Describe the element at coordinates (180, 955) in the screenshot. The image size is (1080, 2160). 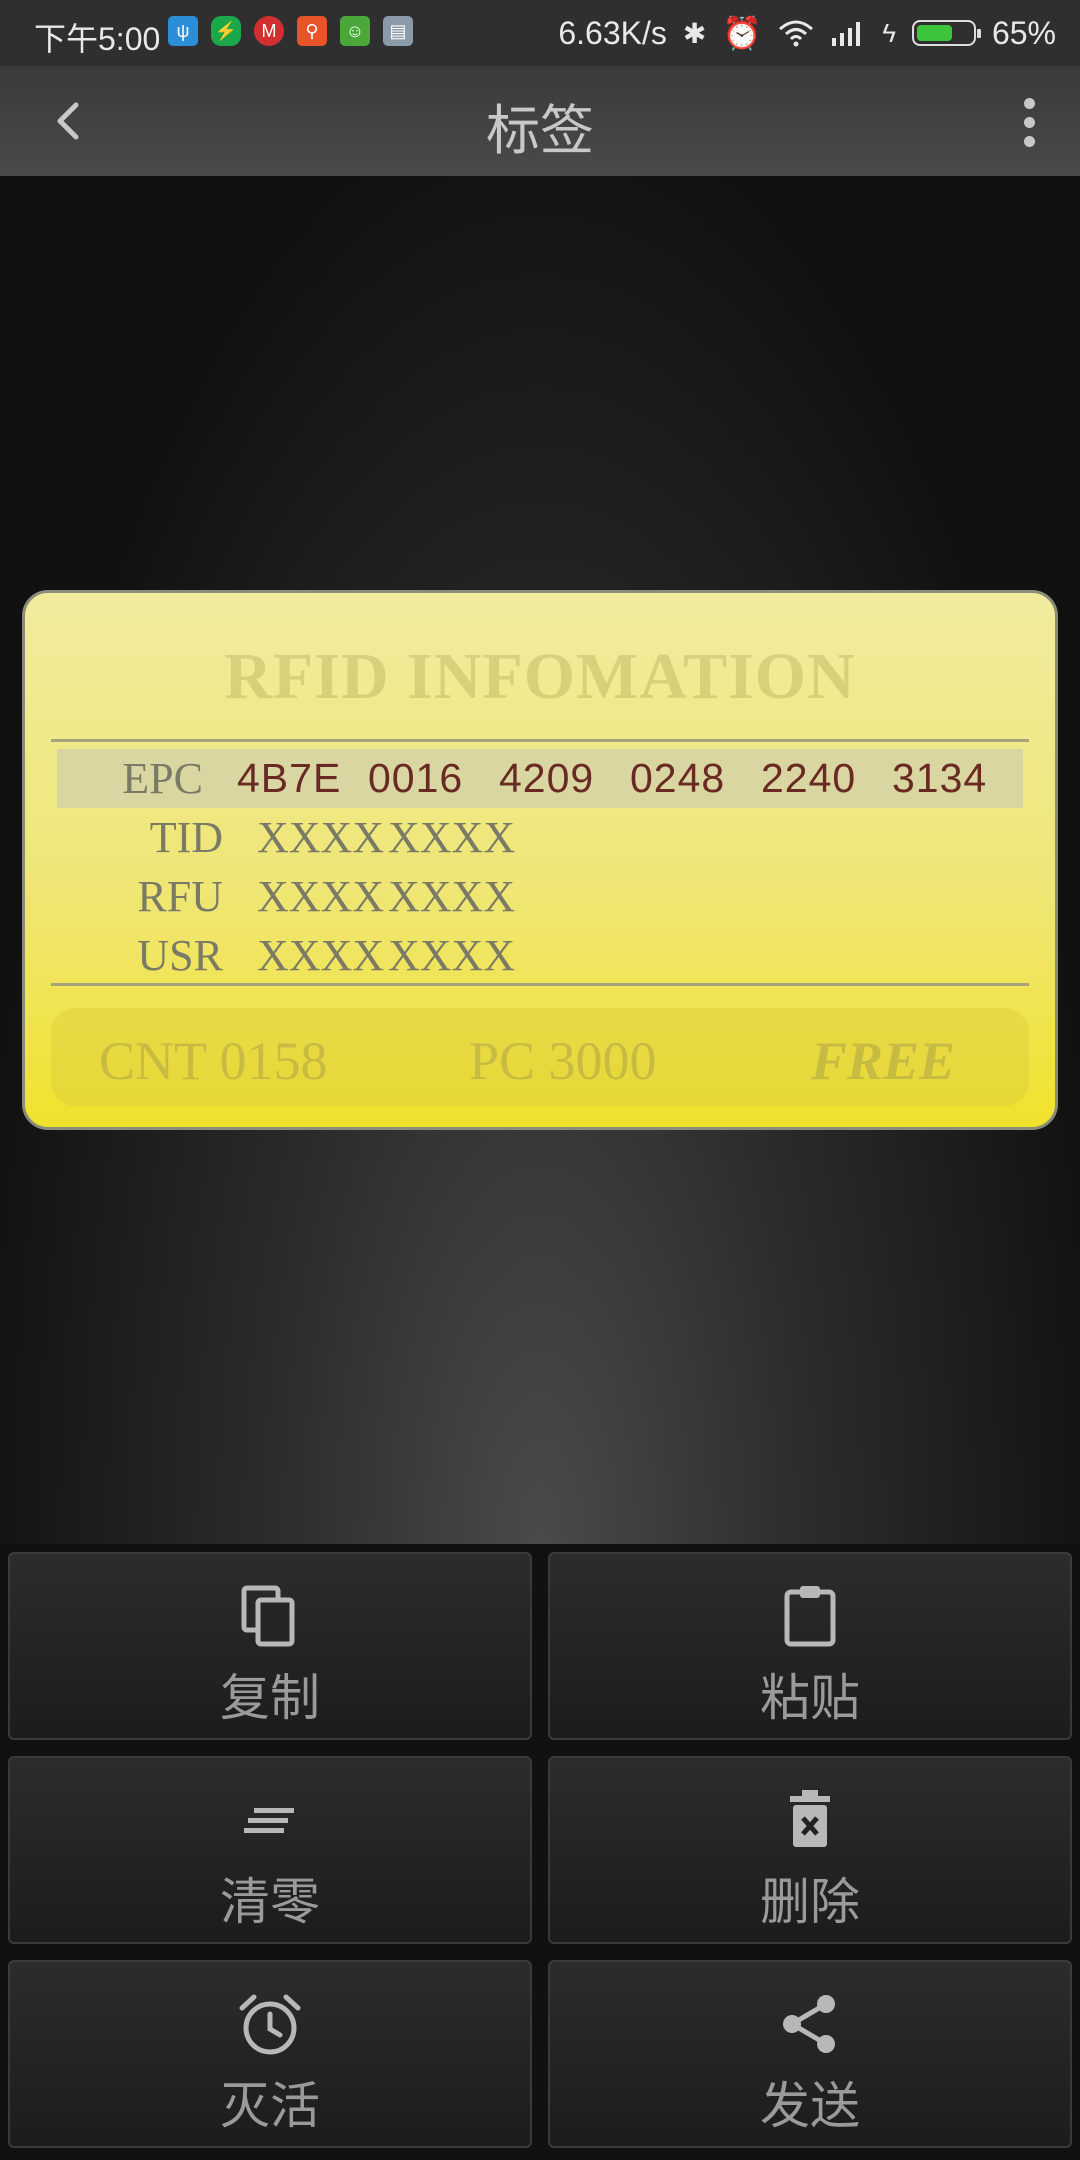
I see `row-label: USR` at that location.